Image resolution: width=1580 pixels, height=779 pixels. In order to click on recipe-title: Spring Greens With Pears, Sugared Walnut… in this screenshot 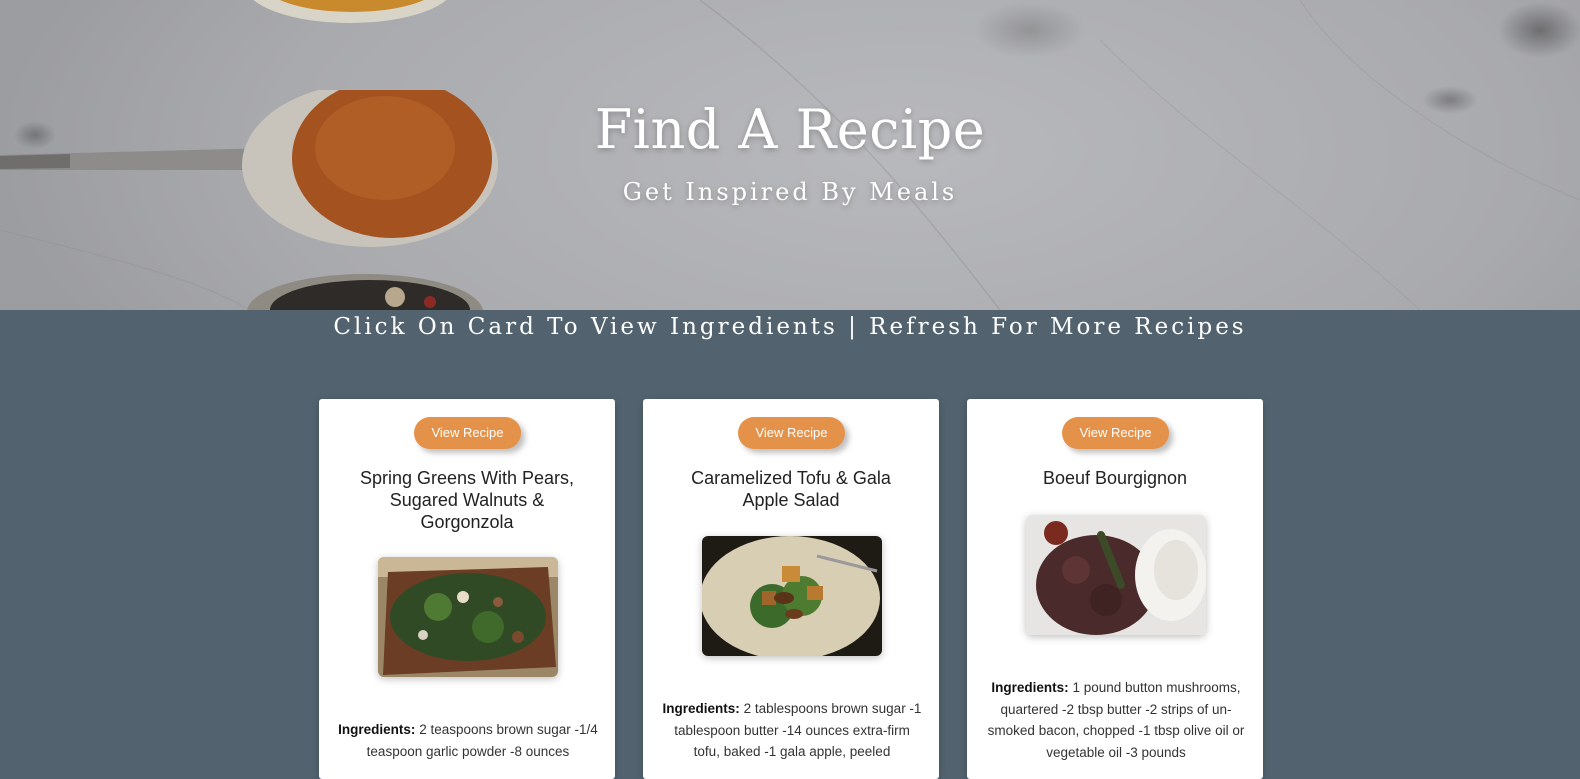, I will do `click(467, 500)`.